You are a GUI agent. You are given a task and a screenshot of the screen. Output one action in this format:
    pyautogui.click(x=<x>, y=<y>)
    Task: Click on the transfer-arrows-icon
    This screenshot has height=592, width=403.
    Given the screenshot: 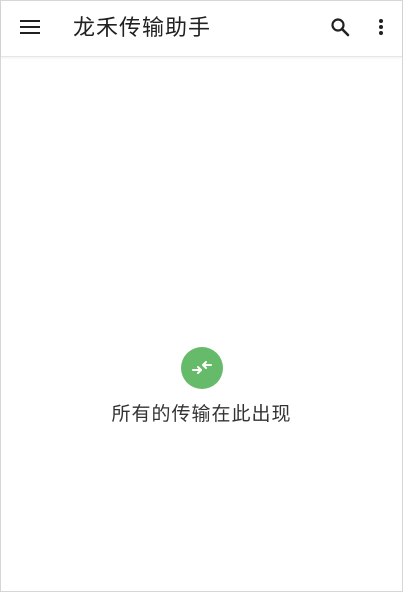 What is the action you would take?
    pyautogui.click(x=202, y=368)
    